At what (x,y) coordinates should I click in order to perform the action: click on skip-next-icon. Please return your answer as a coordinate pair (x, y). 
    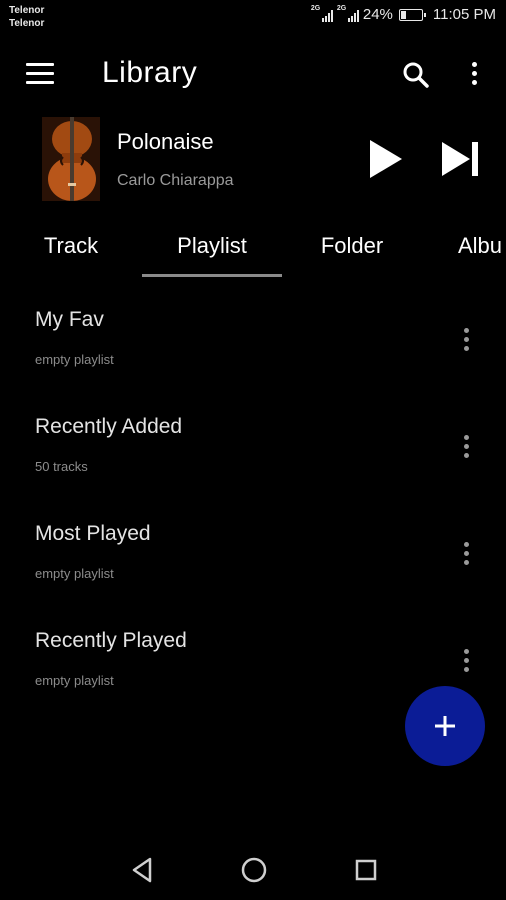
    Looking at the image, I should click on (461, 159).